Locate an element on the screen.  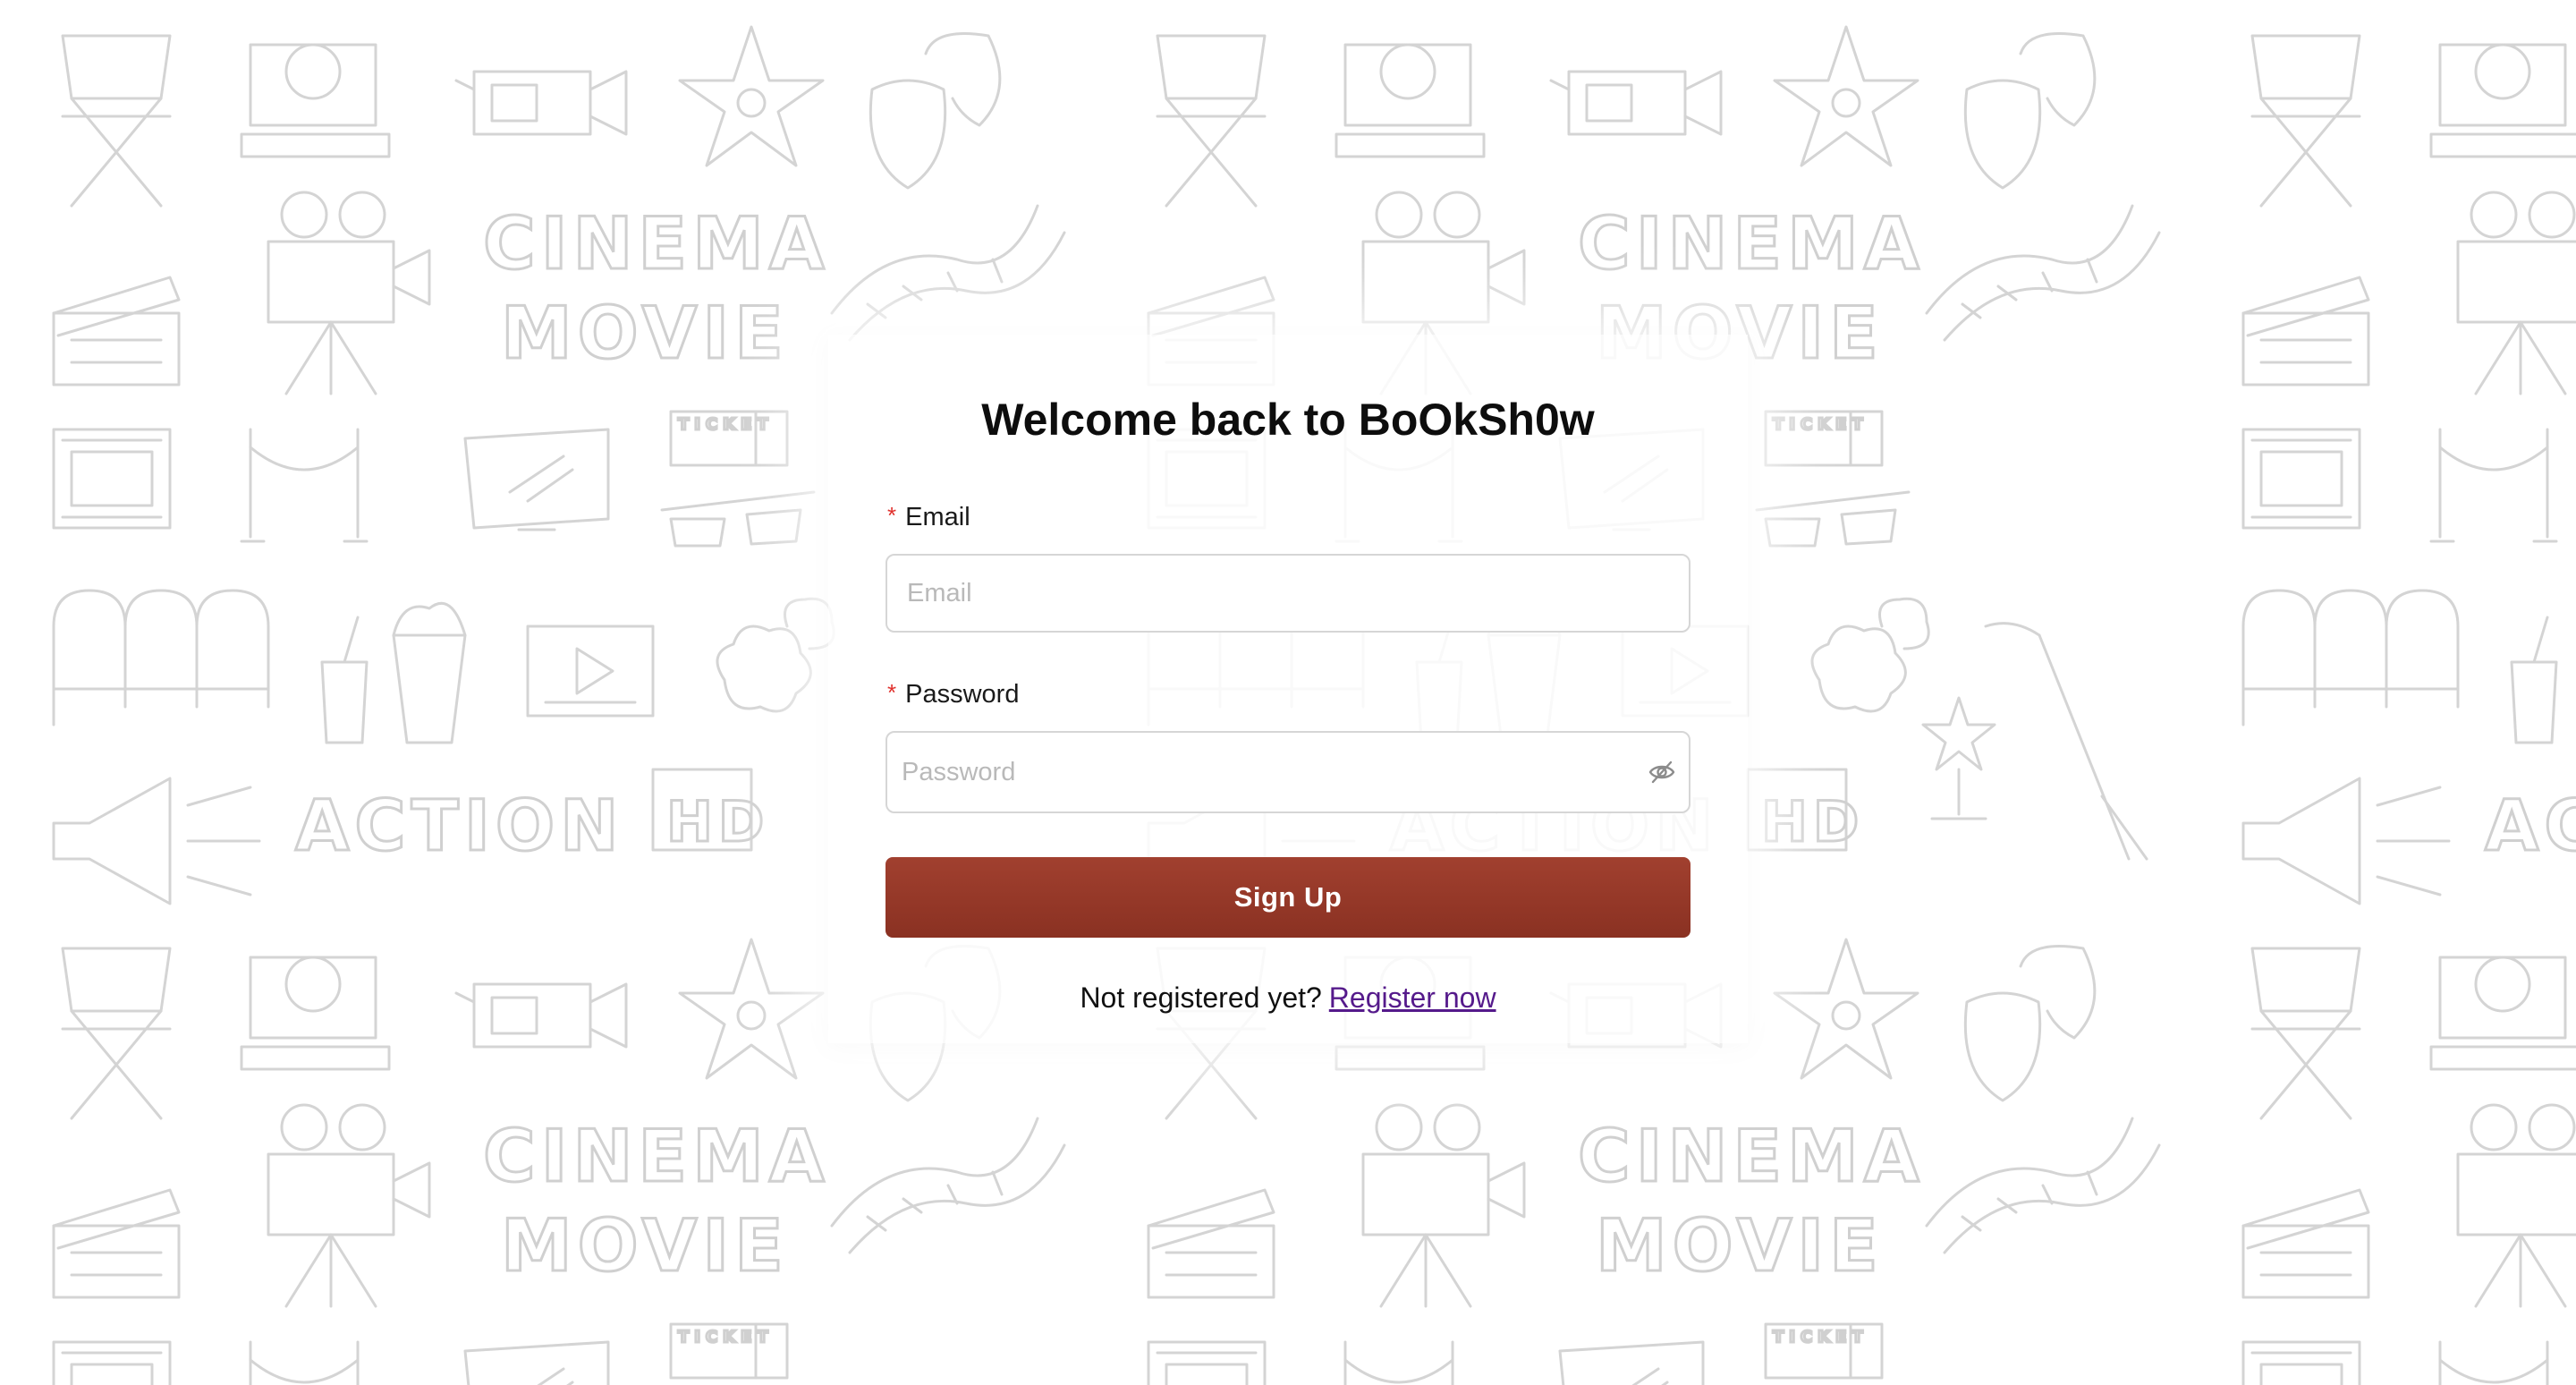
password-input is located at coordinates (1288, 772).